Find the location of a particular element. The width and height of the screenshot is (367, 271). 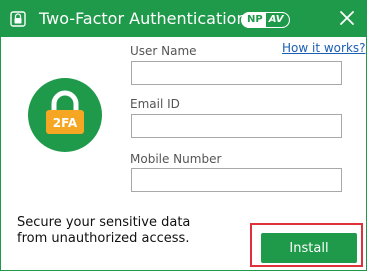

npav-logo: NP AV is located at coordinates (265, 20).